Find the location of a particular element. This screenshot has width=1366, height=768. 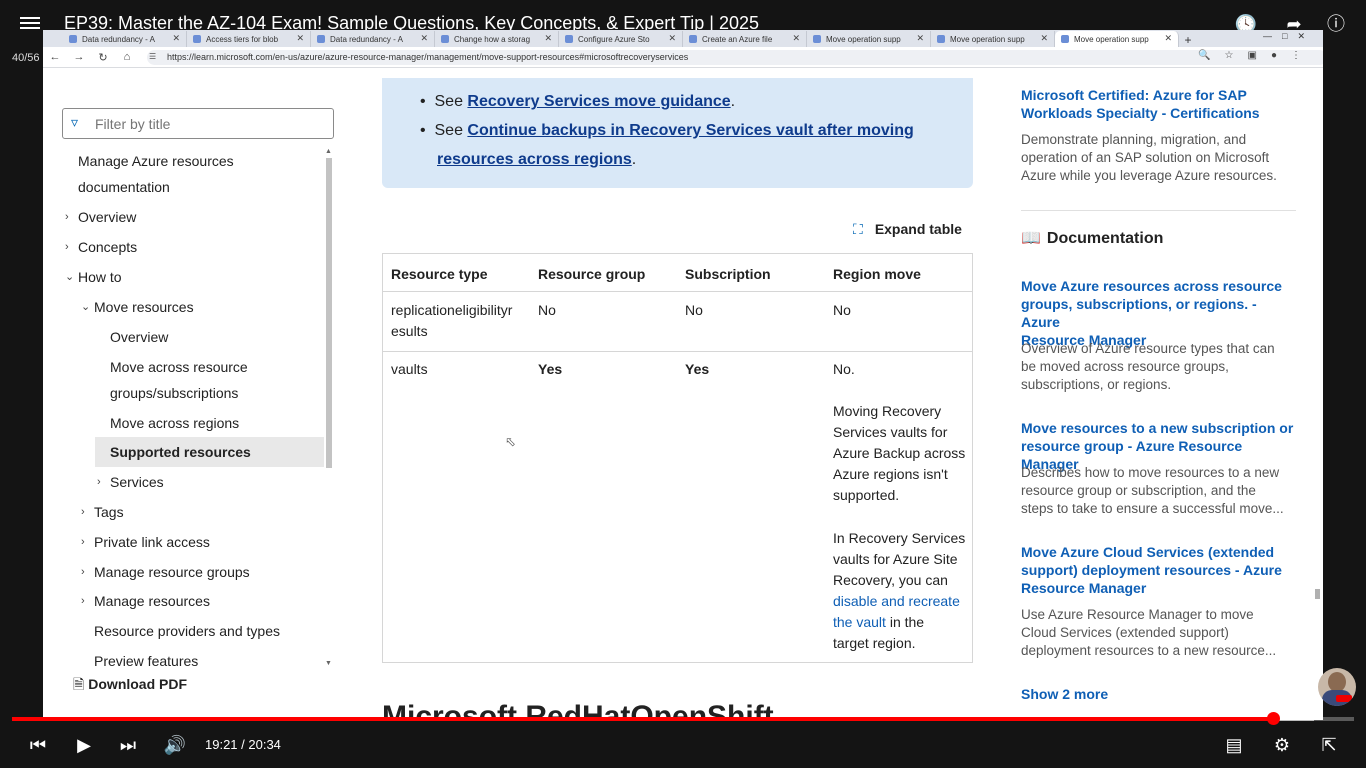

subtitles-icon: ▤ is located at coordinates (1234, 745).